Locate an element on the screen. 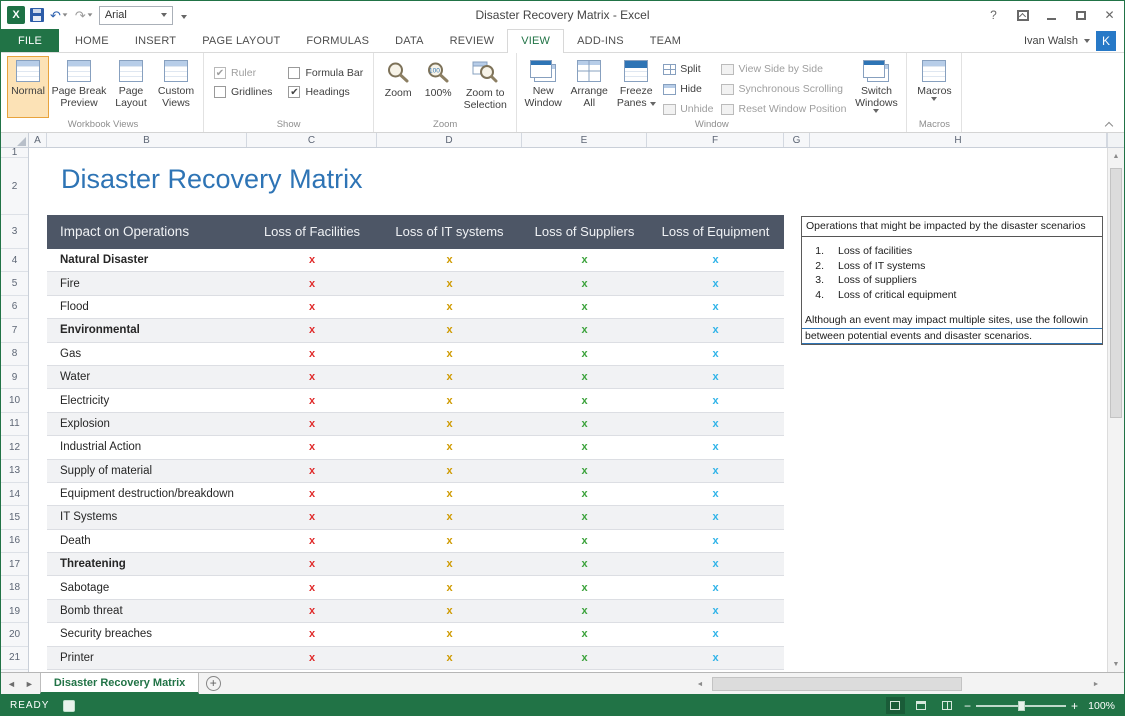 Image resolution: width=1125 pixels, height=716 pixels. tab-insert: INSERT is located at coordinates (155, 40).